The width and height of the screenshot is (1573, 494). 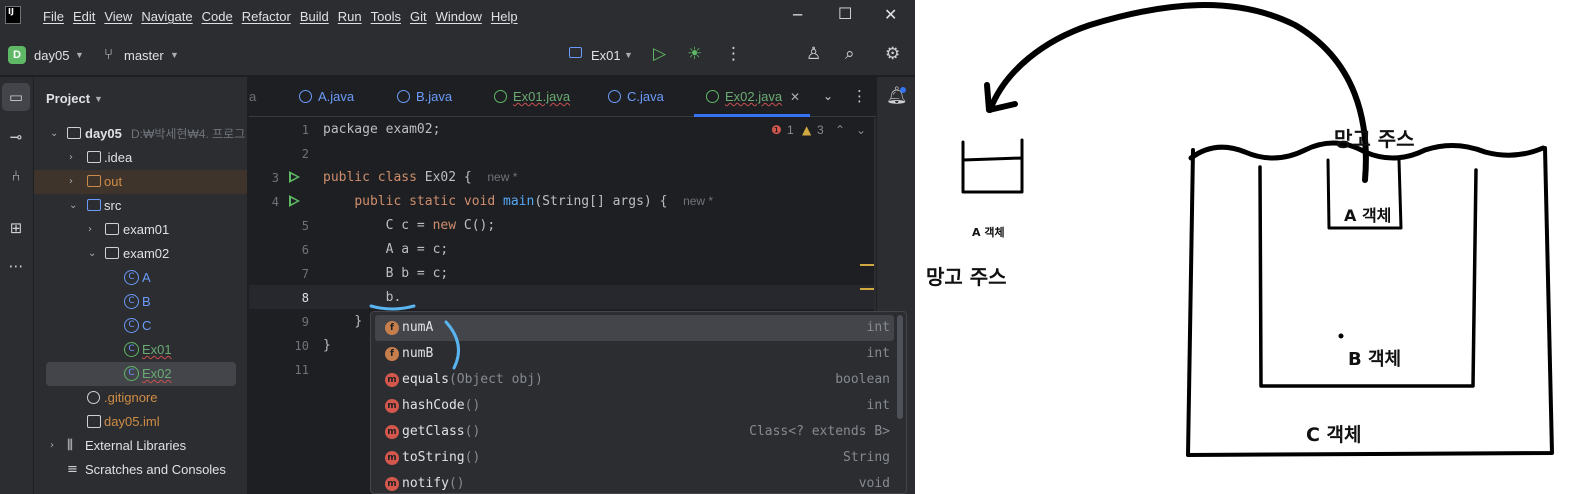 What do you see at coordinates (966, 277) in the screenshot?
I see `label-garbage-left: 망고 주스` at bounding box center [966, 277].